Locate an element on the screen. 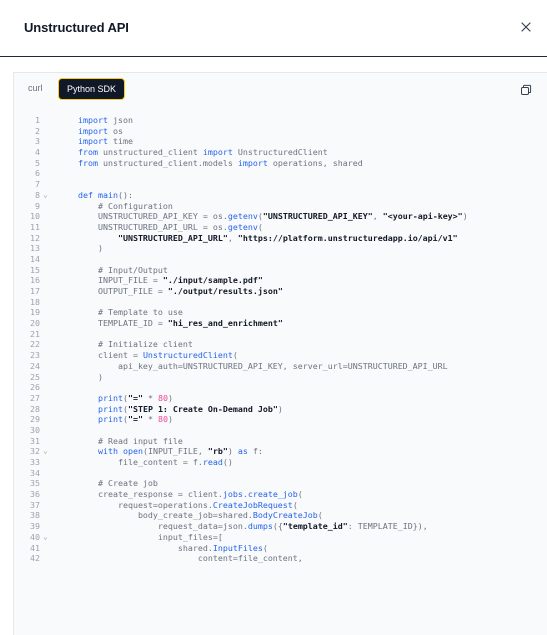 This screenshot has height=635, width=547. code-token: json is located at coordinates (120, 120).